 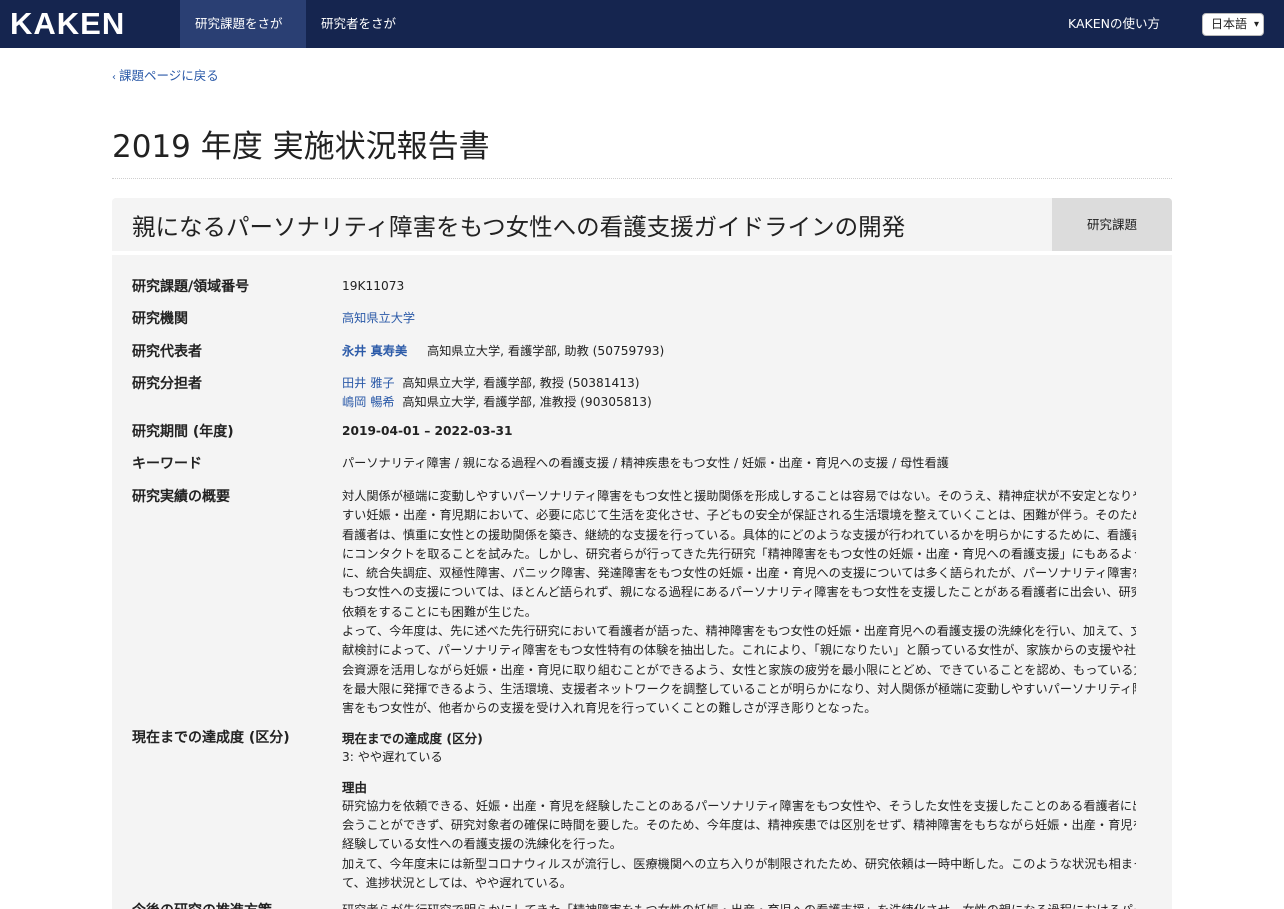 What do you see at coordinates (519, 227) in the screenshot?
I see `project-title: 親になるパーソナリティ障害をもつ女性への看護支援ガイドラインの開発` at bounding box center [519, 227].